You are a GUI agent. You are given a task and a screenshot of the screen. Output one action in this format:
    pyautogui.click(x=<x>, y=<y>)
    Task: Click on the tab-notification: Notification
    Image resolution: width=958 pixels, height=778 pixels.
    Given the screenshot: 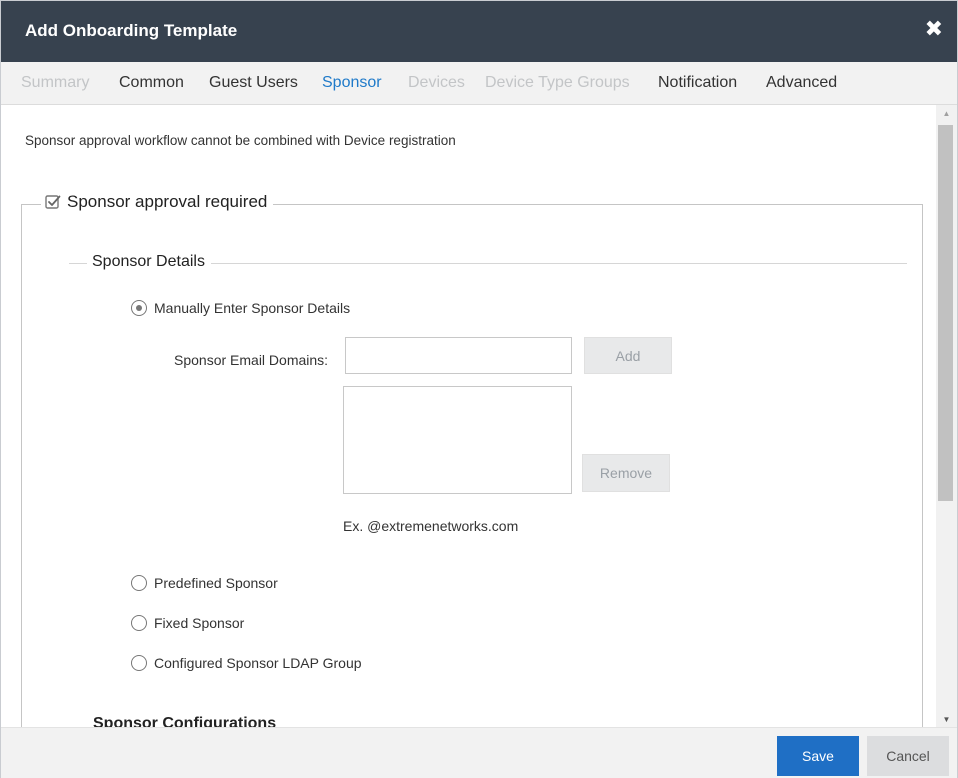 What is the action you would take?
    pyautogui.click(x=697, y=83)
    